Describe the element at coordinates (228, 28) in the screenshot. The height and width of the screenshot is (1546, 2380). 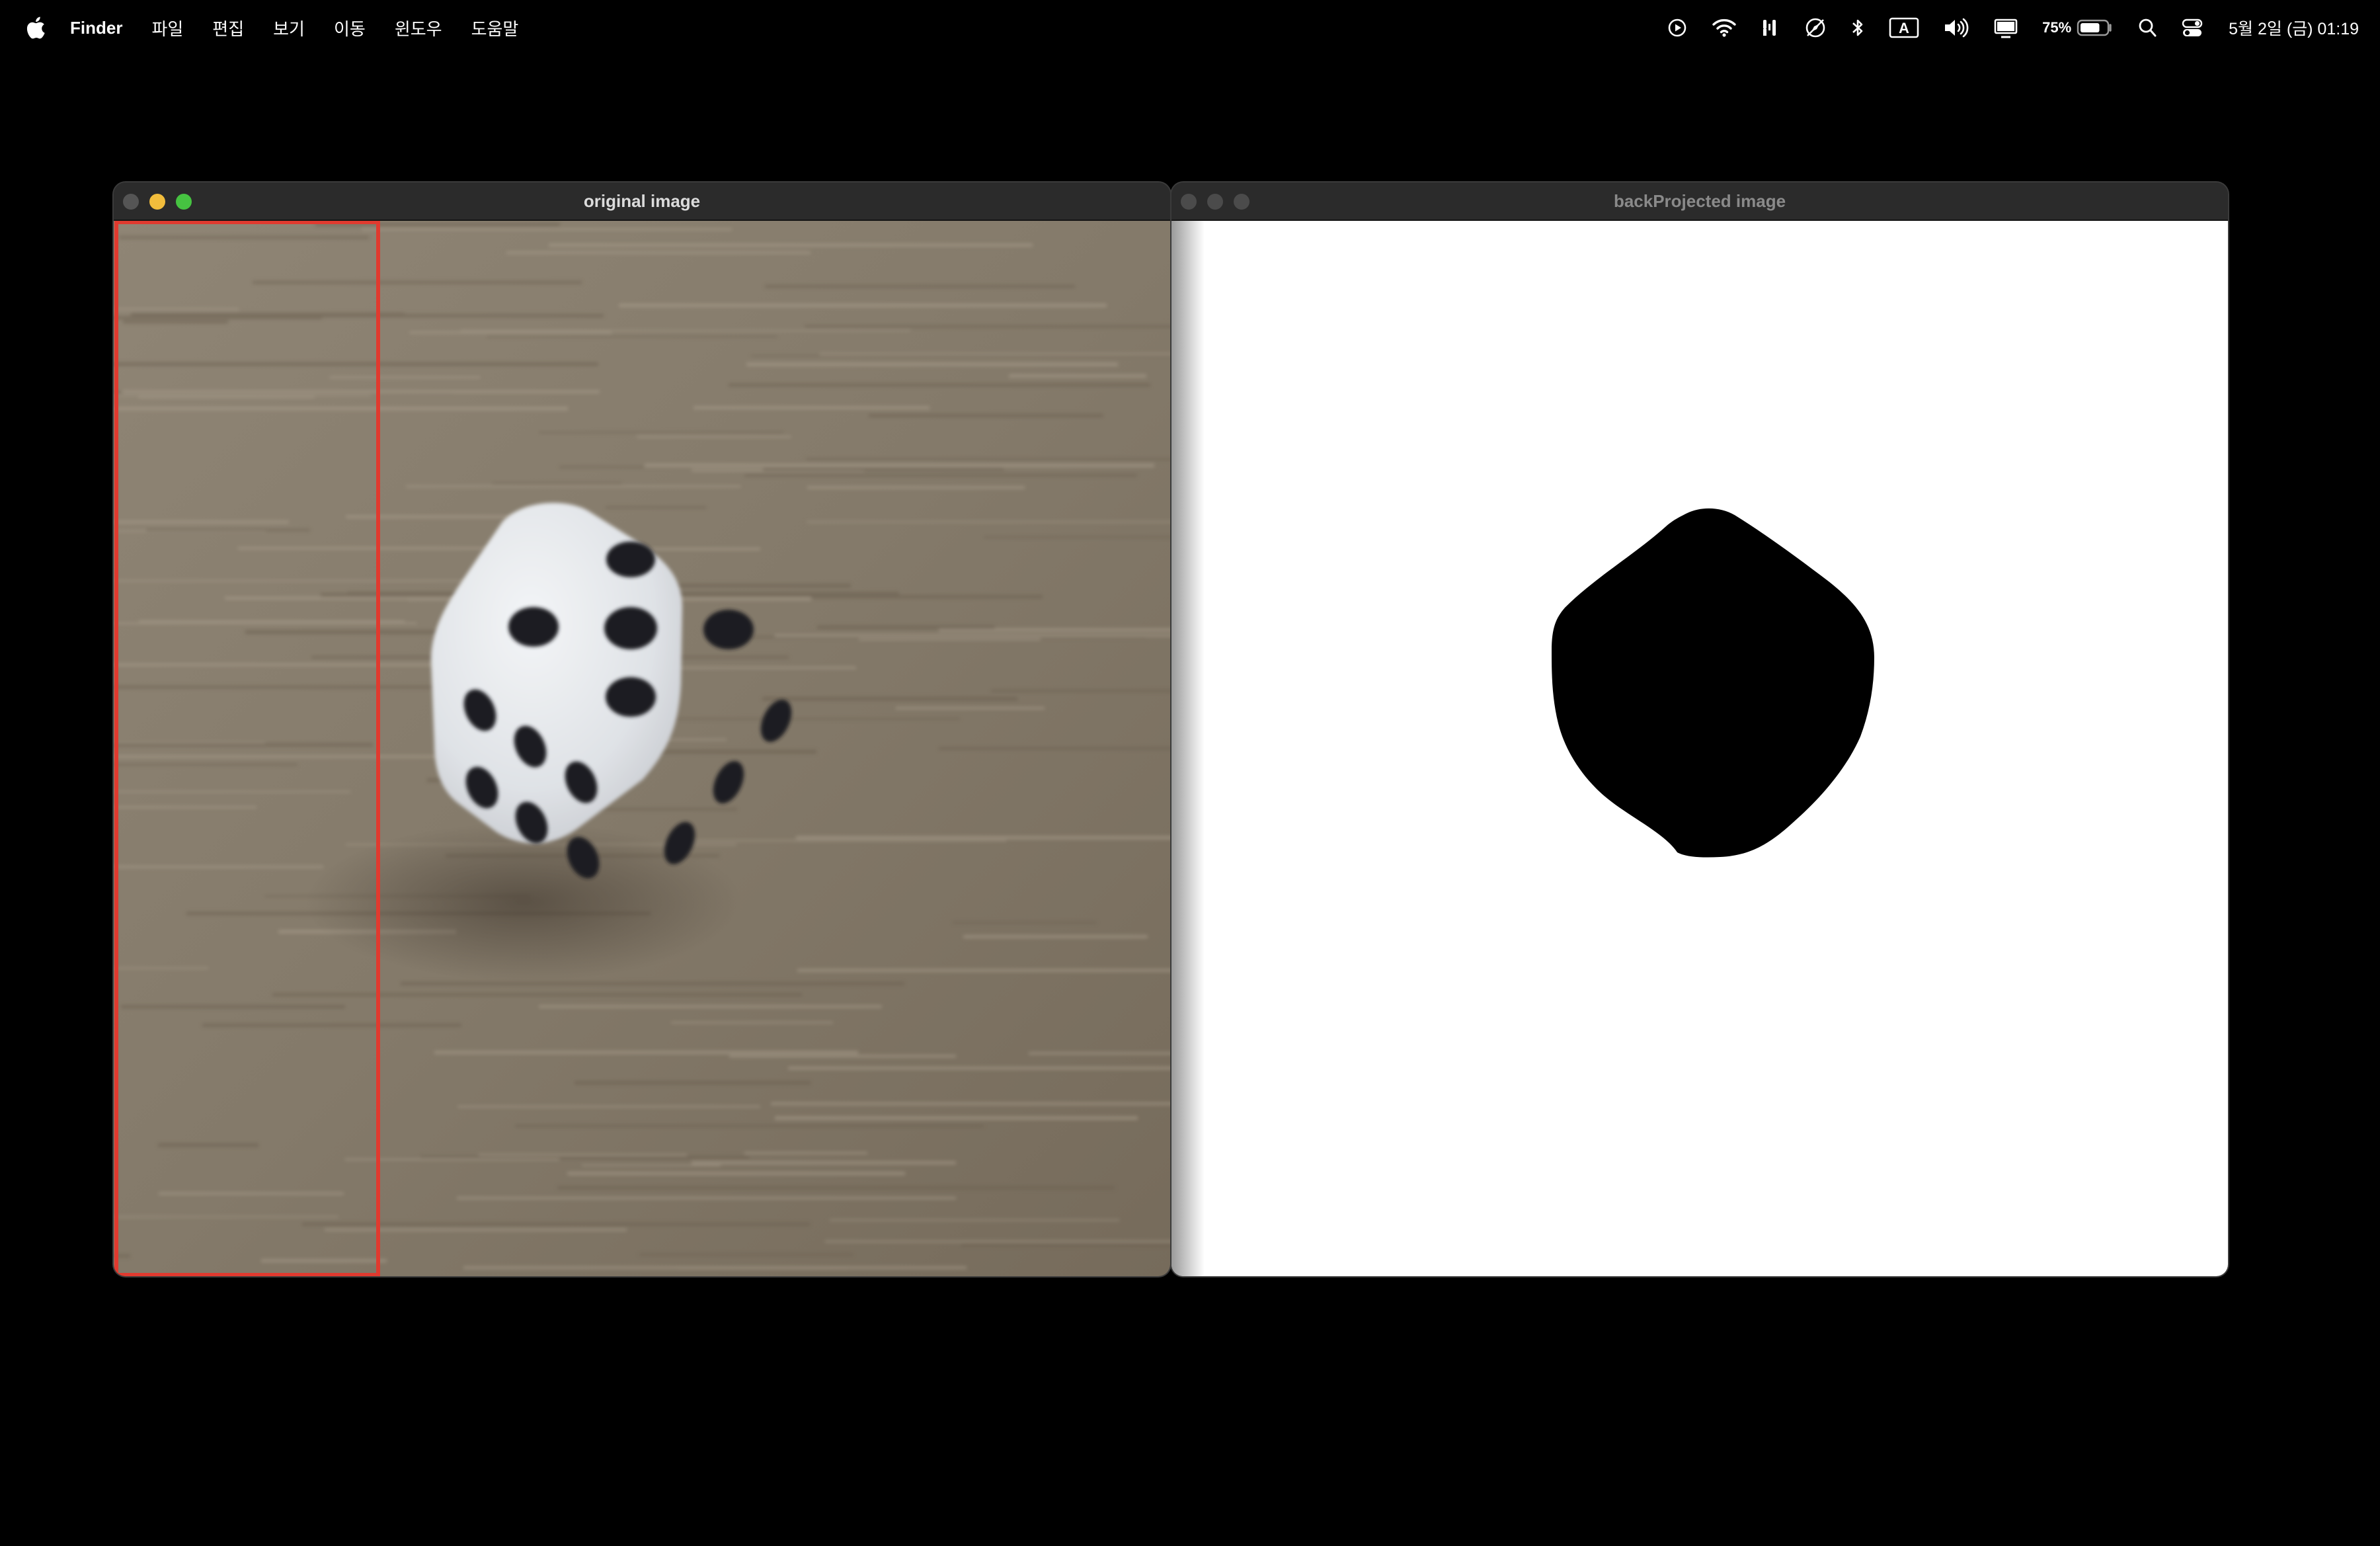
I see `menu-edit: 편집` at that location.